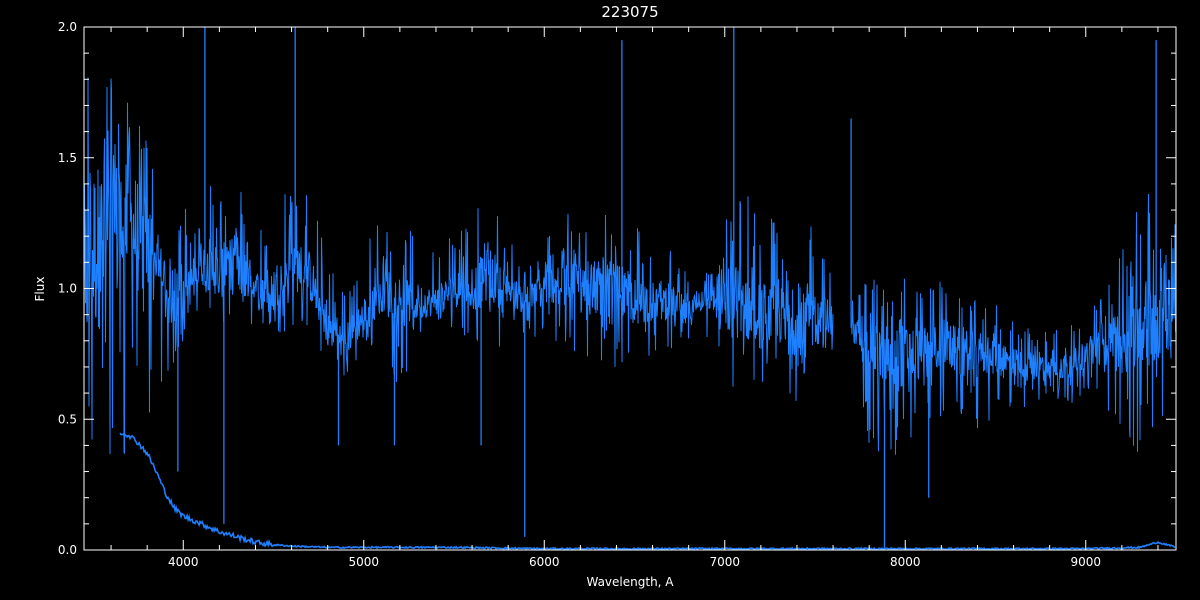  What do you see at coordinates (724, 562) in the screenshot?
I see `x-tick-label: 7000` at bounding box center [724, 562].